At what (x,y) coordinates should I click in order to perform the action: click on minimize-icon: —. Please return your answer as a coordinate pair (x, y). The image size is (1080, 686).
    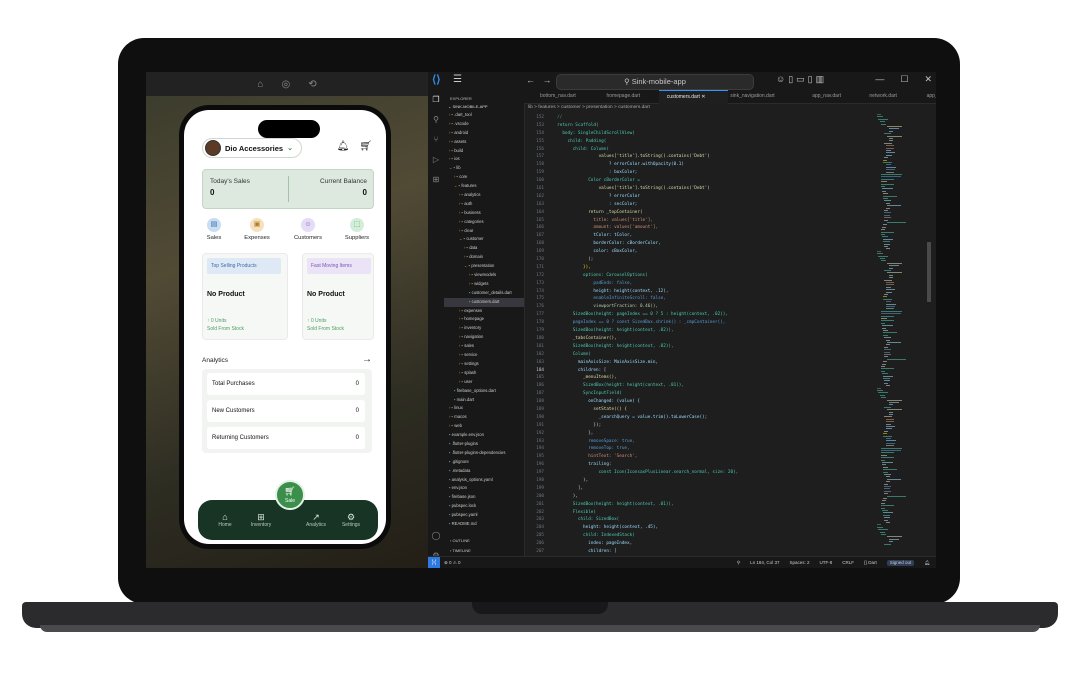
    Looking at the image, I should click on (879, 79).